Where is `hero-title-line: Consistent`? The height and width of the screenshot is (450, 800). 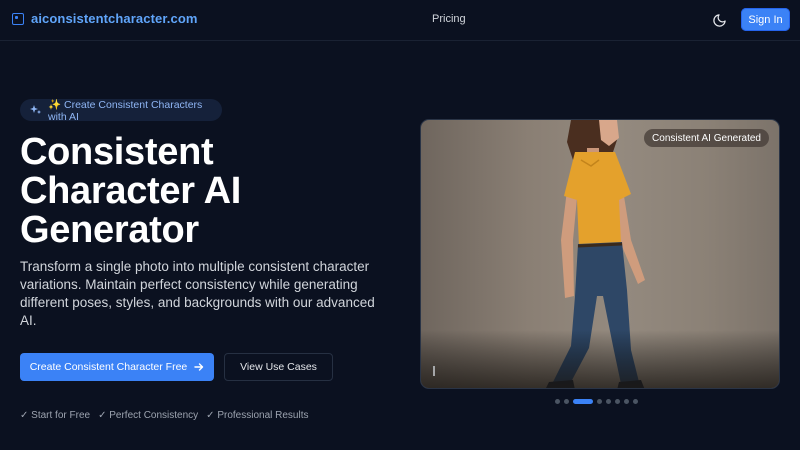 hero-title-line: Consistent is located at coordinates (117, 152).